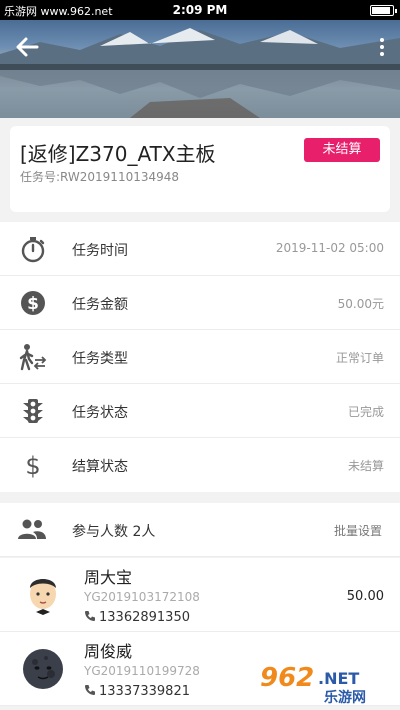  I want to click on member-amount: 50.00, so click(365, 596).